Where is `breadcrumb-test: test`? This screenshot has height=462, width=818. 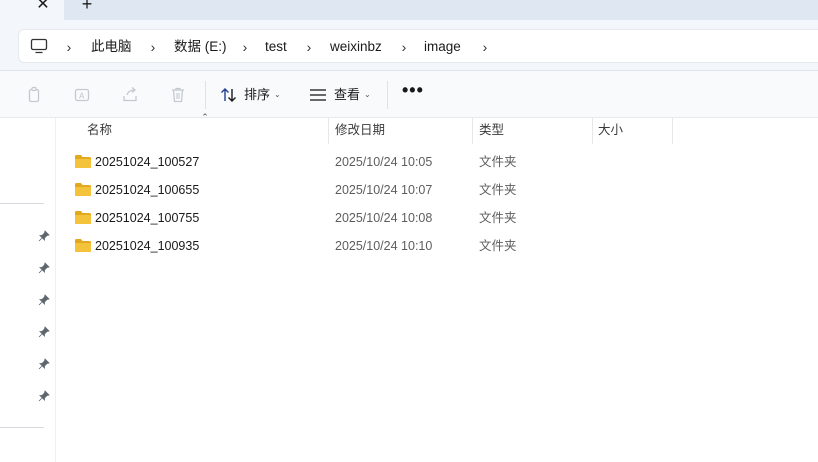 breadcrumb-test: test is located at coordinates (276, 47).